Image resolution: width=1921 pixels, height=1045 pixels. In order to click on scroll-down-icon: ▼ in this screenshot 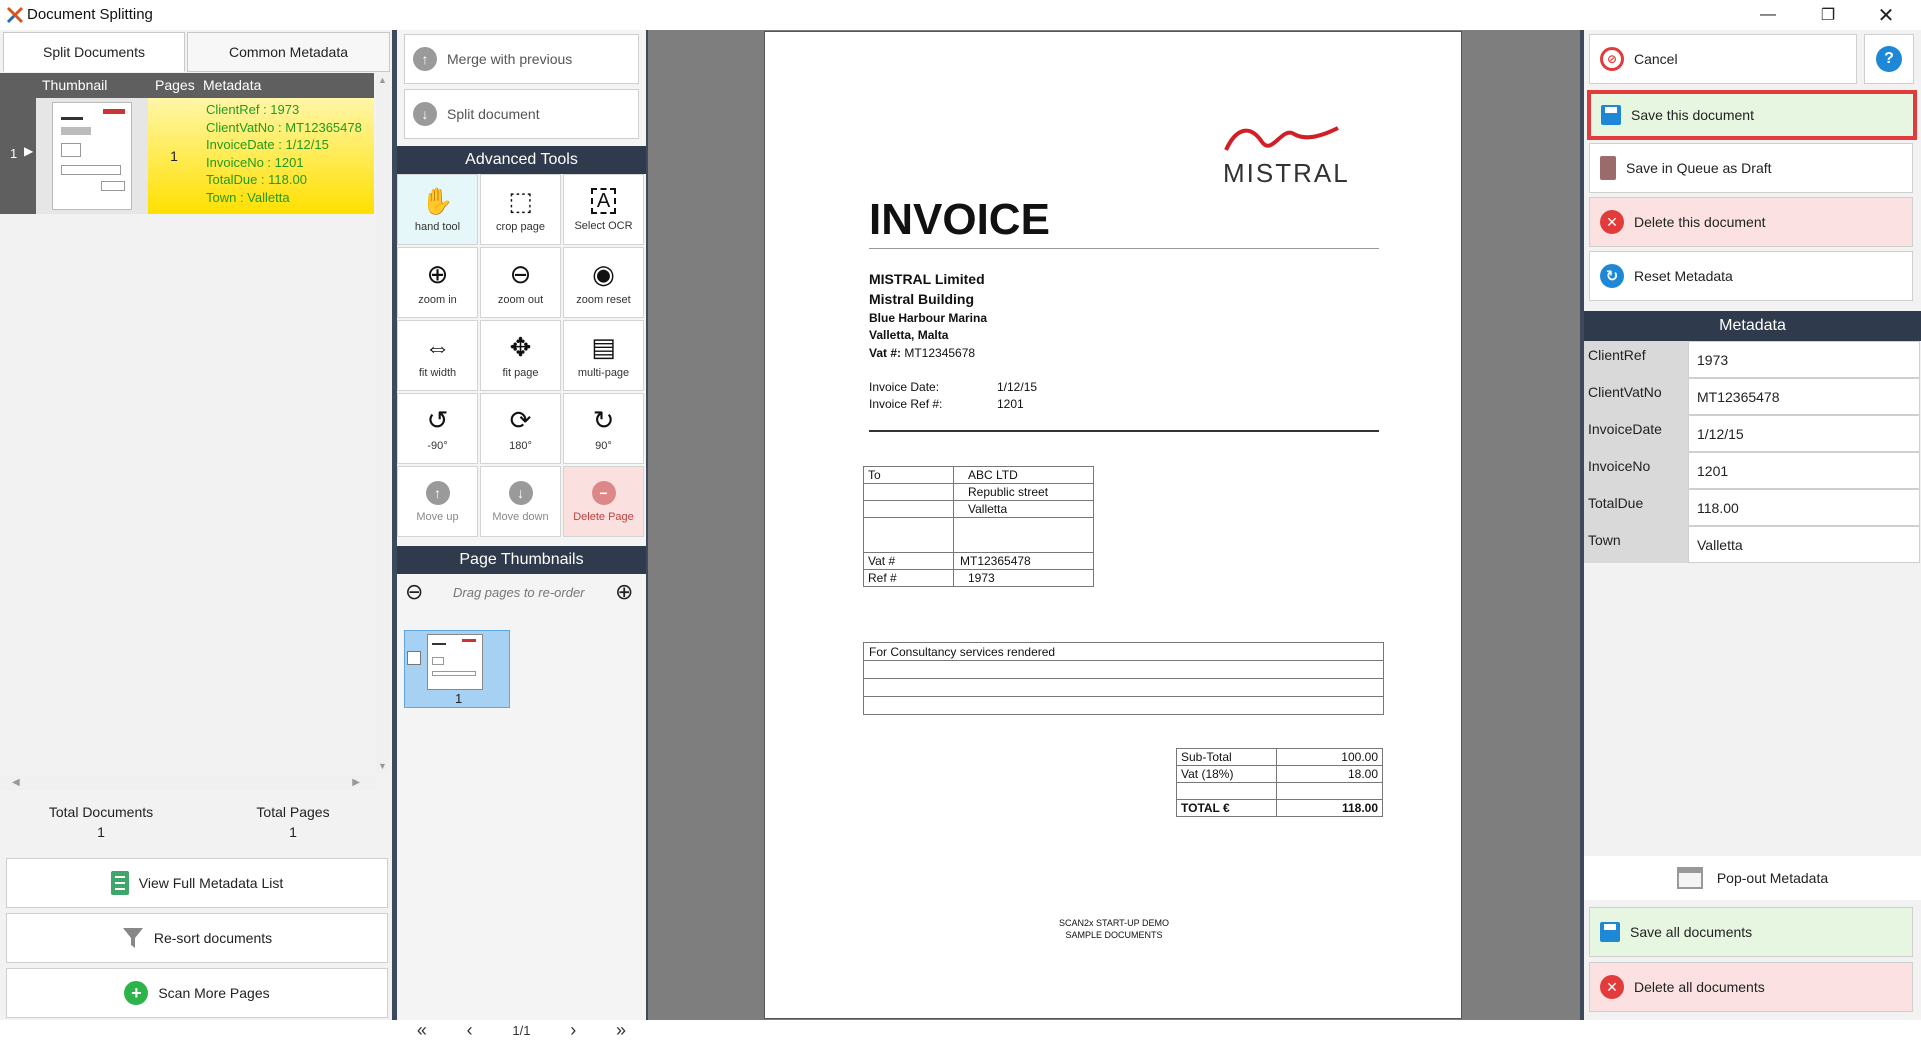, I will do `click(382, 766)`.